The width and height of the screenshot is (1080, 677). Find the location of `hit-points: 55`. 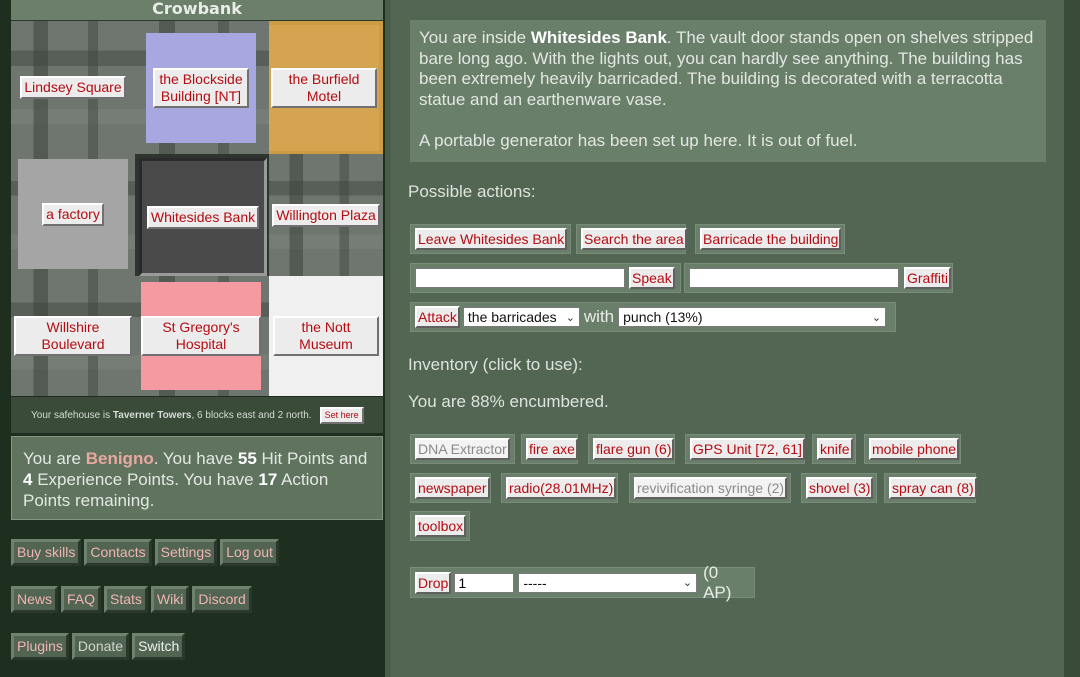

hit-points: 55 is located at coordinates (247, 458).